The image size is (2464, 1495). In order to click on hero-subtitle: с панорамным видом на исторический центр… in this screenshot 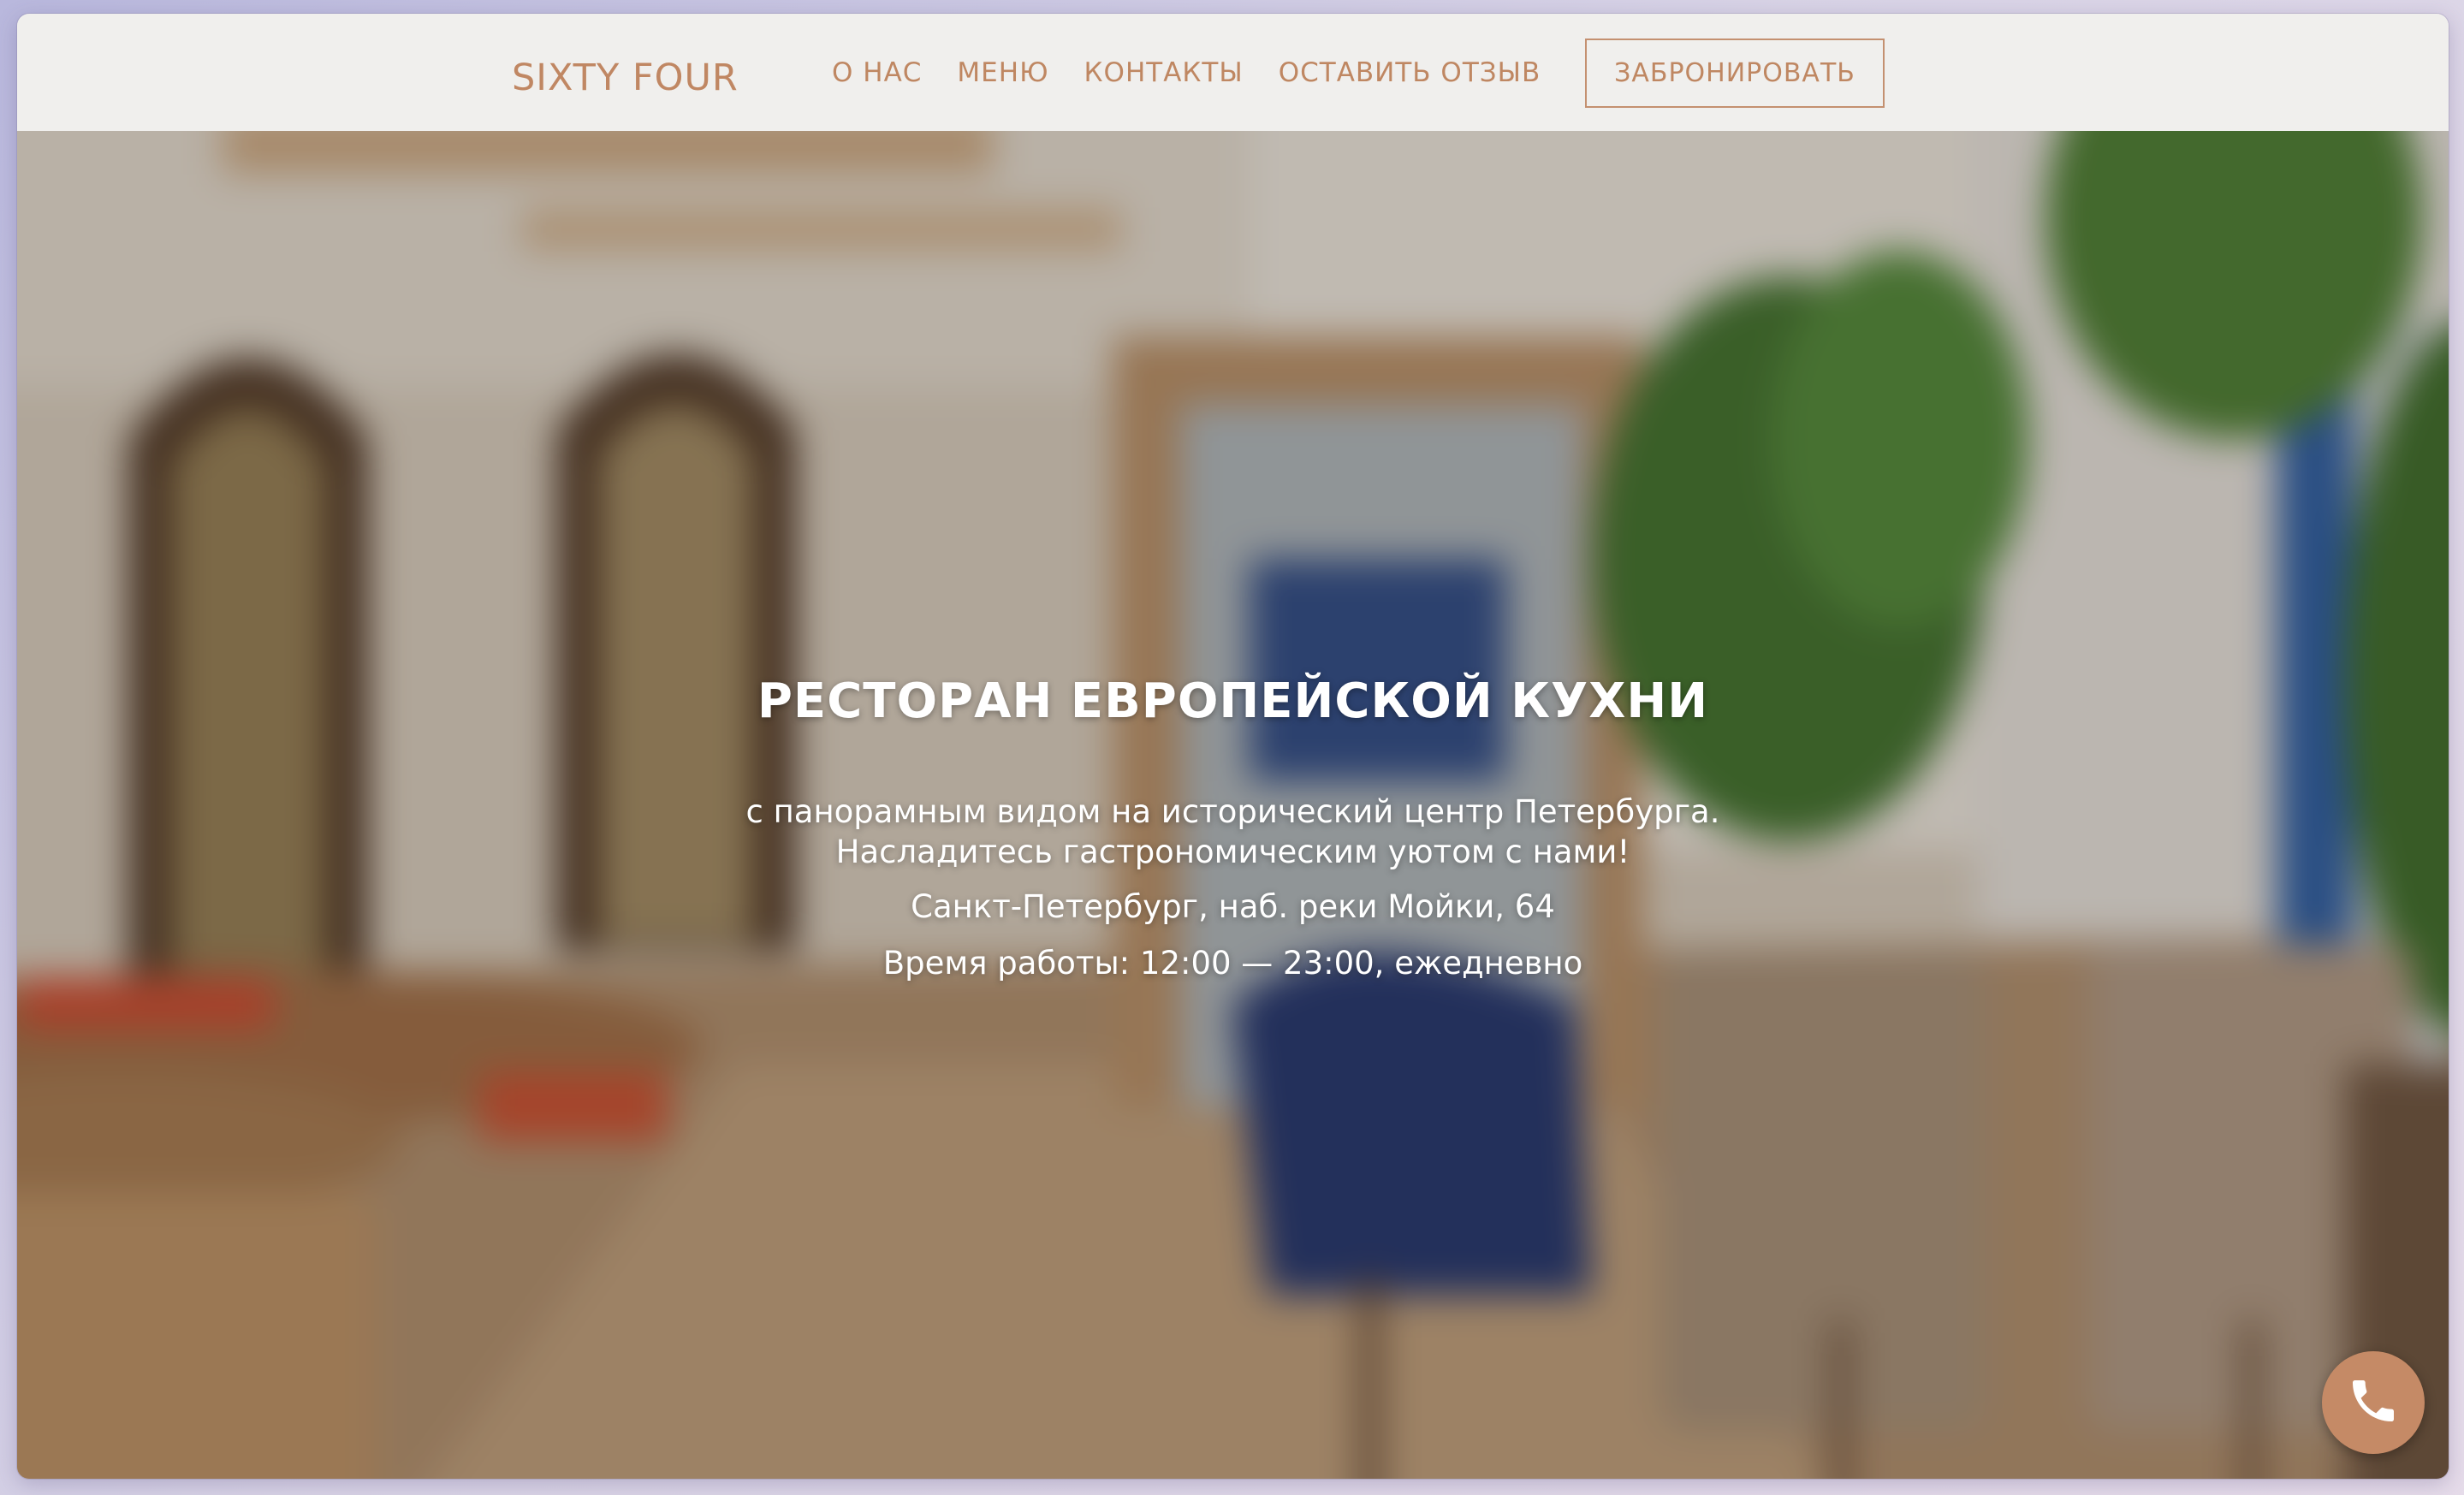, I will do `click(1233, 832)`.